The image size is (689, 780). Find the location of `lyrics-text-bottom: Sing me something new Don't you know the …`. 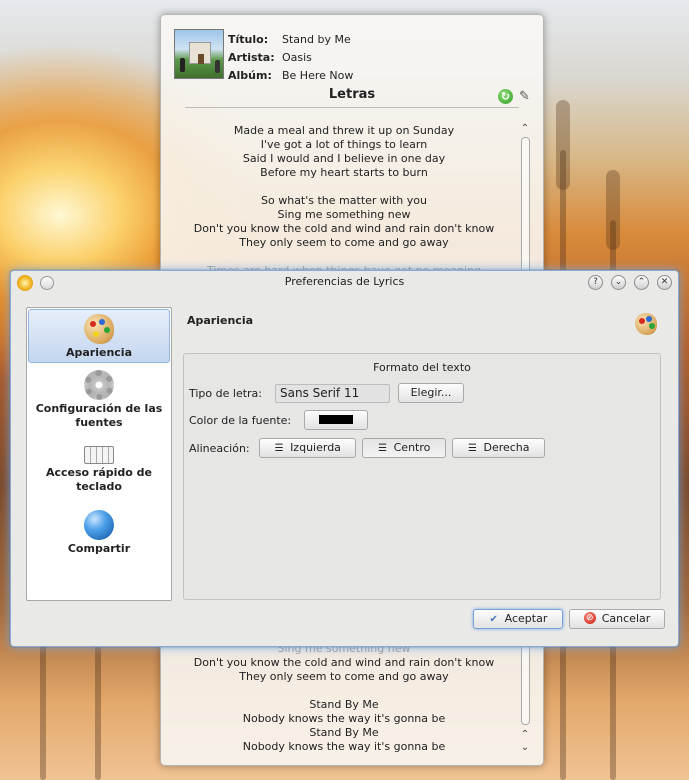

lyrics-text-bottom: Sing me something new Don't you know the … is located at coordinates (344, 698).